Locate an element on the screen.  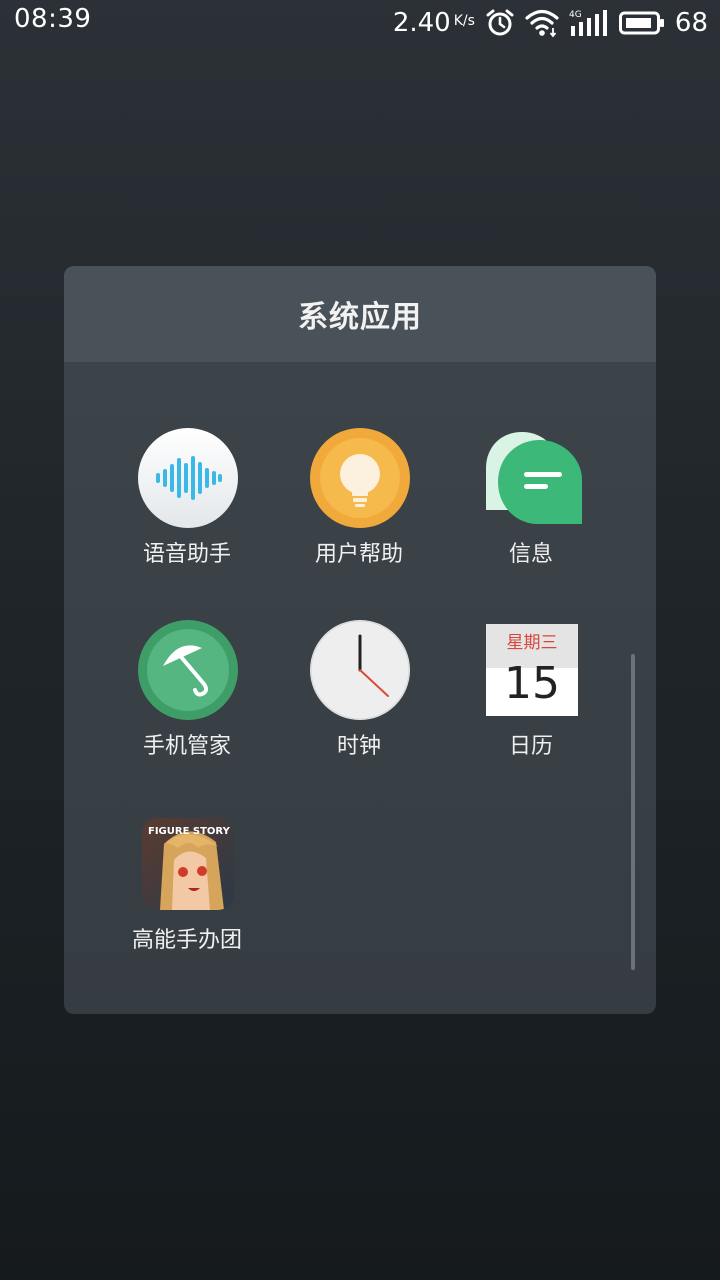
game-logo-text: FIGURE STORY is located at coordinates (189, 831).